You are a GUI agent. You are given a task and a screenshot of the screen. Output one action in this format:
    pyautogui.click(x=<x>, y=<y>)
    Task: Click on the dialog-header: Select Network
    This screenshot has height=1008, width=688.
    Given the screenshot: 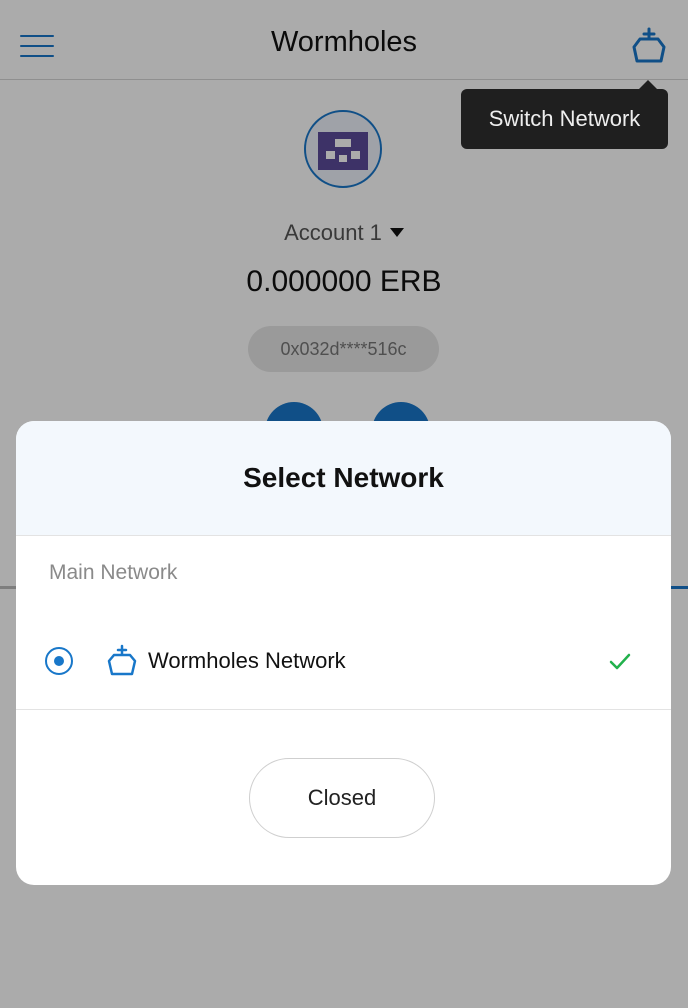 What is the action you would take?
    pyautogui.click(x=343, y=478)
    